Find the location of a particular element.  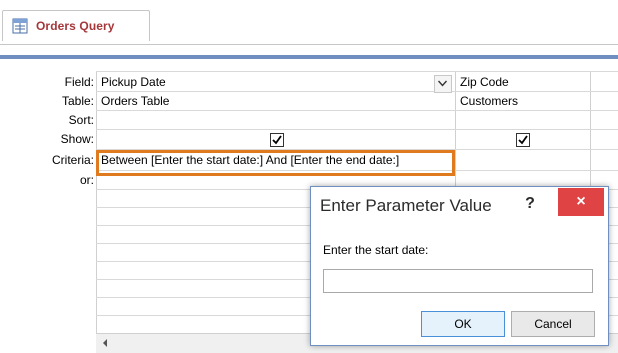

pane-splitter is located at coordinates (309, 57).